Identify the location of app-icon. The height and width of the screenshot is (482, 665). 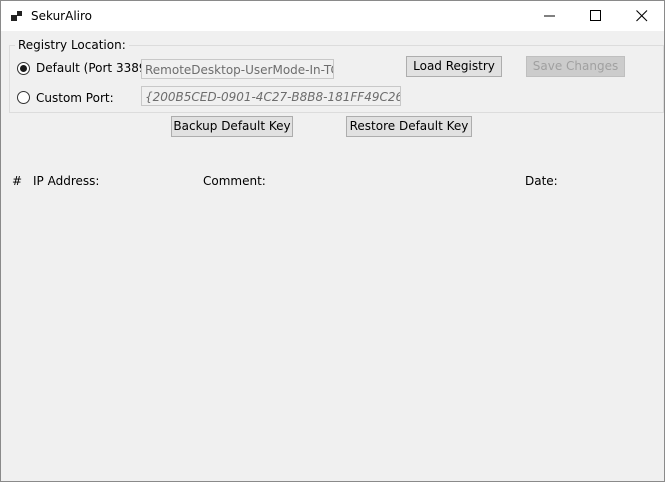
(16, 16).